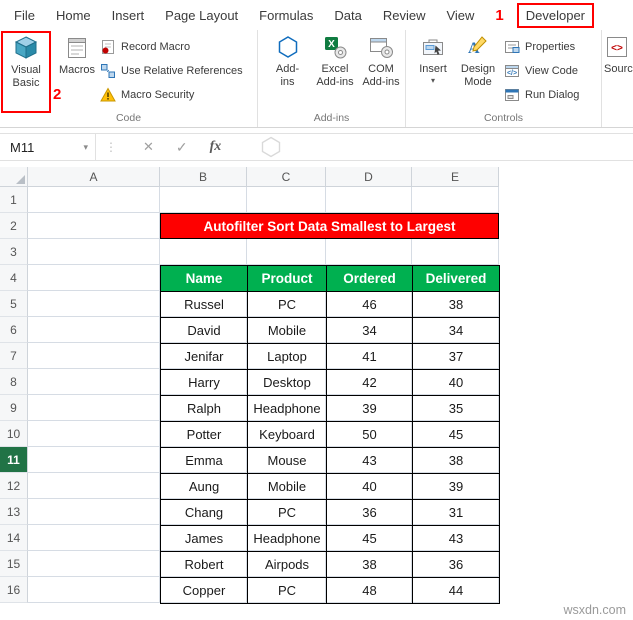 The width and height of the screenshot is (633, 620). I want to click on table-cell: Copper, so click(204, 590).